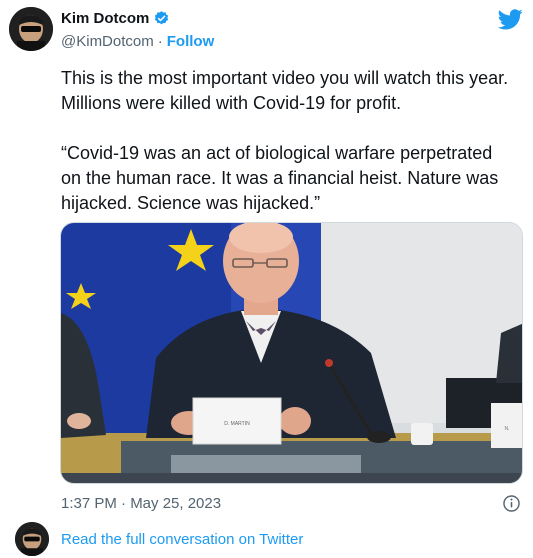  I want to click on author-display-name: Kim Dotcom, so click(105, 18).